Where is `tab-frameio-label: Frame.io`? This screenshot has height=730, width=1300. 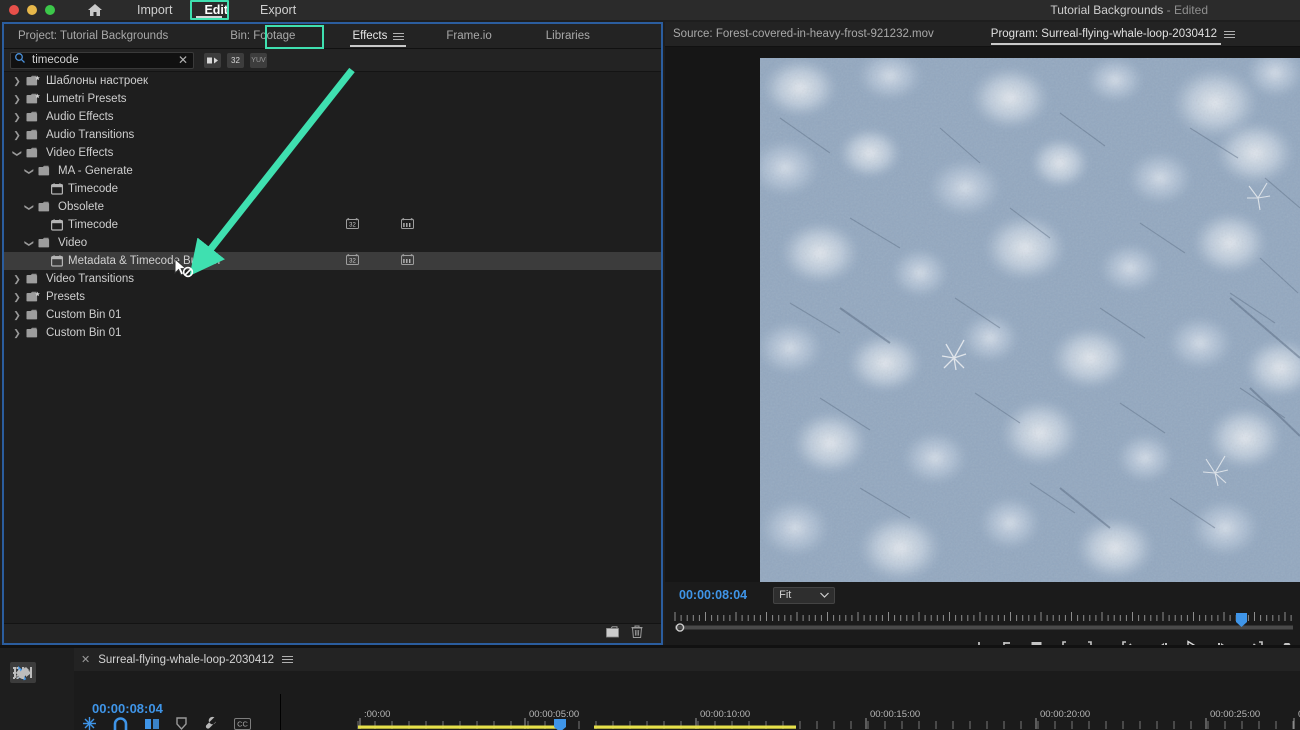
tab-frameio-label: Frame.io is located at coordinates (469, 36).